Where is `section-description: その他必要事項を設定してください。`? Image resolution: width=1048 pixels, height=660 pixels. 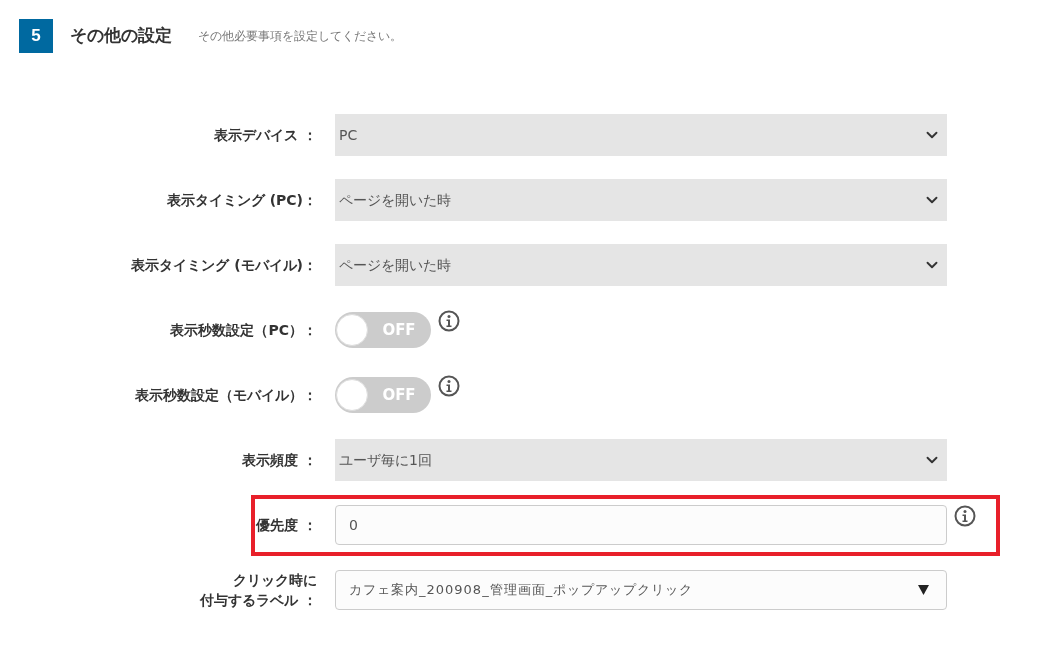
section-description: その他必要事項を設定してください。 is located at coordinates (300, 36).